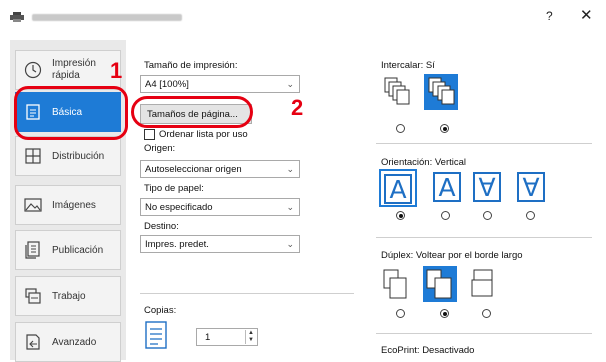 Image resolution: width=606 pixels, height=362 pixels. I want to click on tab-trabajo: Trabajo, so click(68, 296).